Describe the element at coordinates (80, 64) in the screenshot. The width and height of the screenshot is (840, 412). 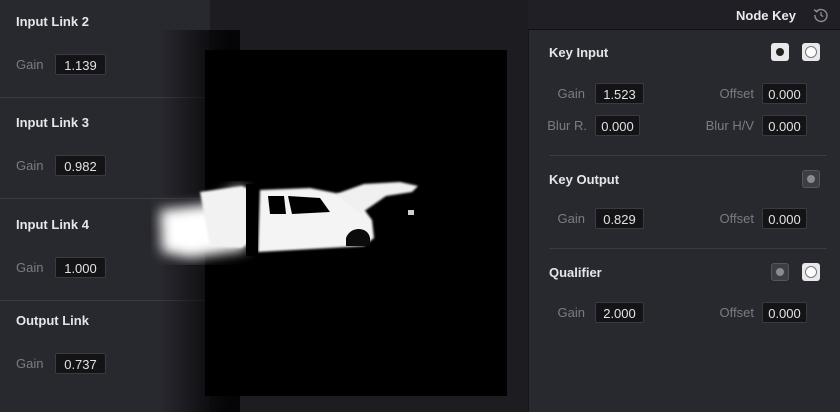
I see `input-link-2-gain-field: 1.139` at that location.